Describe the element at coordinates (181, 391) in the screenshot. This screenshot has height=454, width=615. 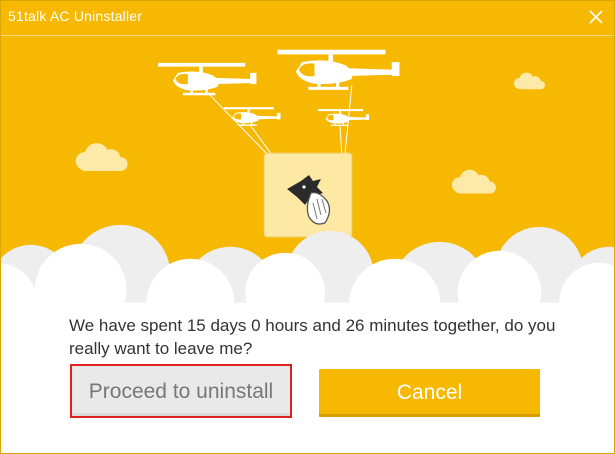
I see `proceed-uninstall-button: Proceed to uninstall` at that location.